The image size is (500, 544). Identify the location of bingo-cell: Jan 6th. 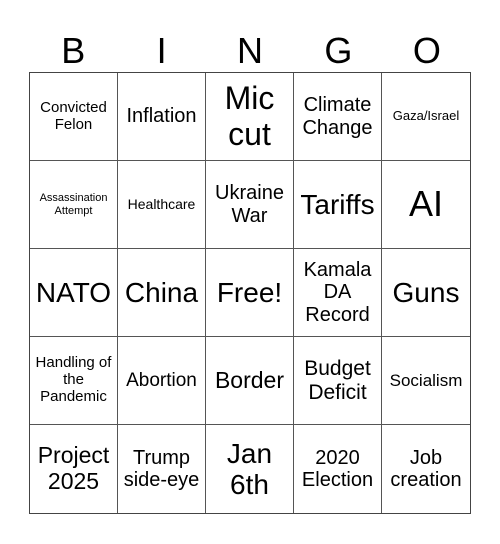
(250, 469).